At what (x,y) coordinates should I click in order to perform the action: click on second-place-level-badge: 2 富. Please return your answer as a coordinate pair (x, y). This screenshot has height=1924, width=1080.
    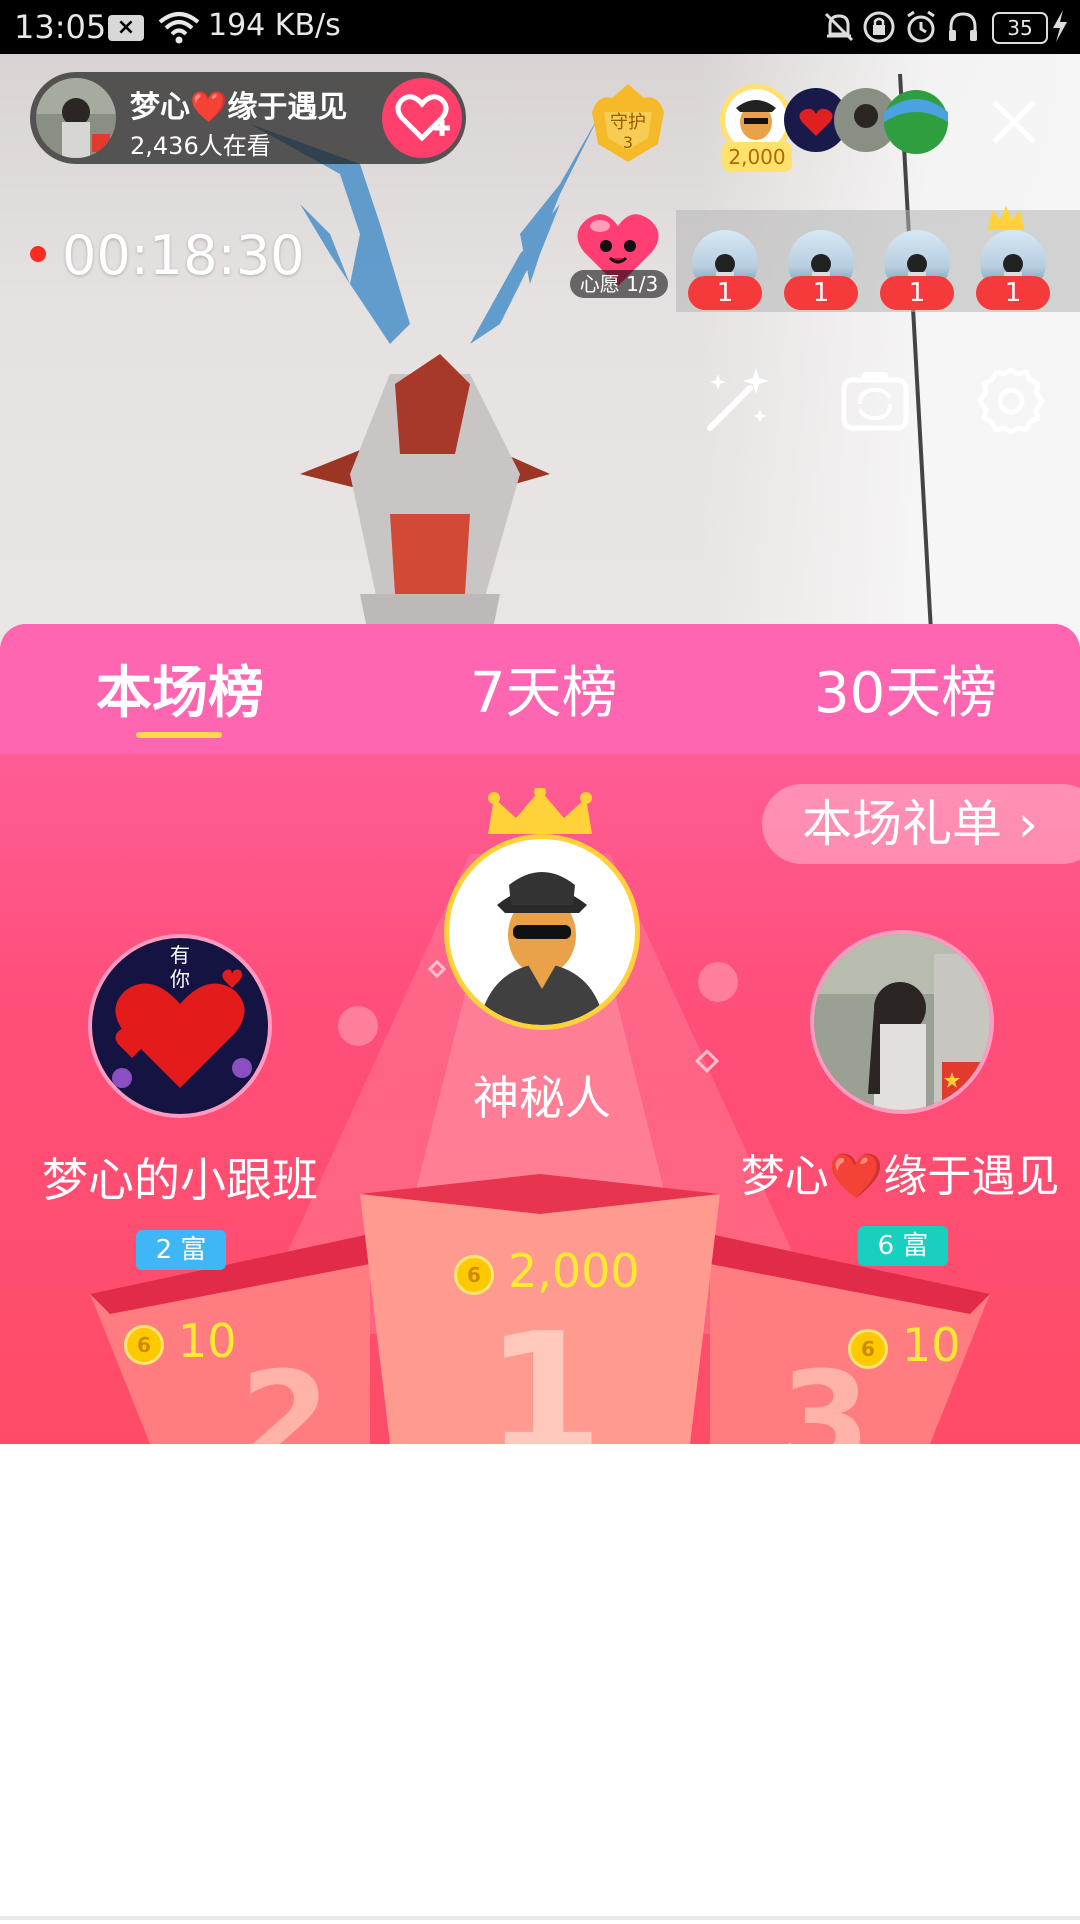
    Looking at the image, I should click on (181, 1250).